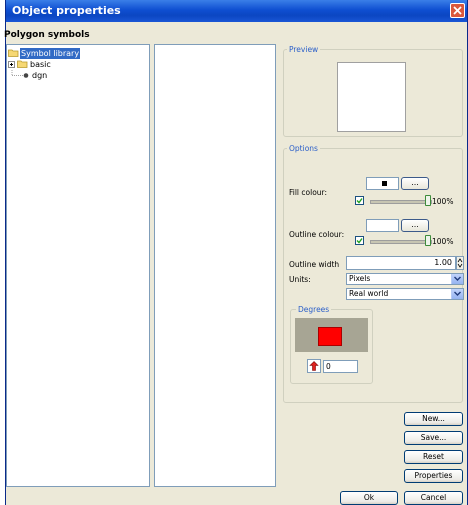 The image size is (468, 505). What do you see at coordinates (47, 35) in the screenshot?
I see `section-title: Polygon symbols` at bounding box center [47, 35].